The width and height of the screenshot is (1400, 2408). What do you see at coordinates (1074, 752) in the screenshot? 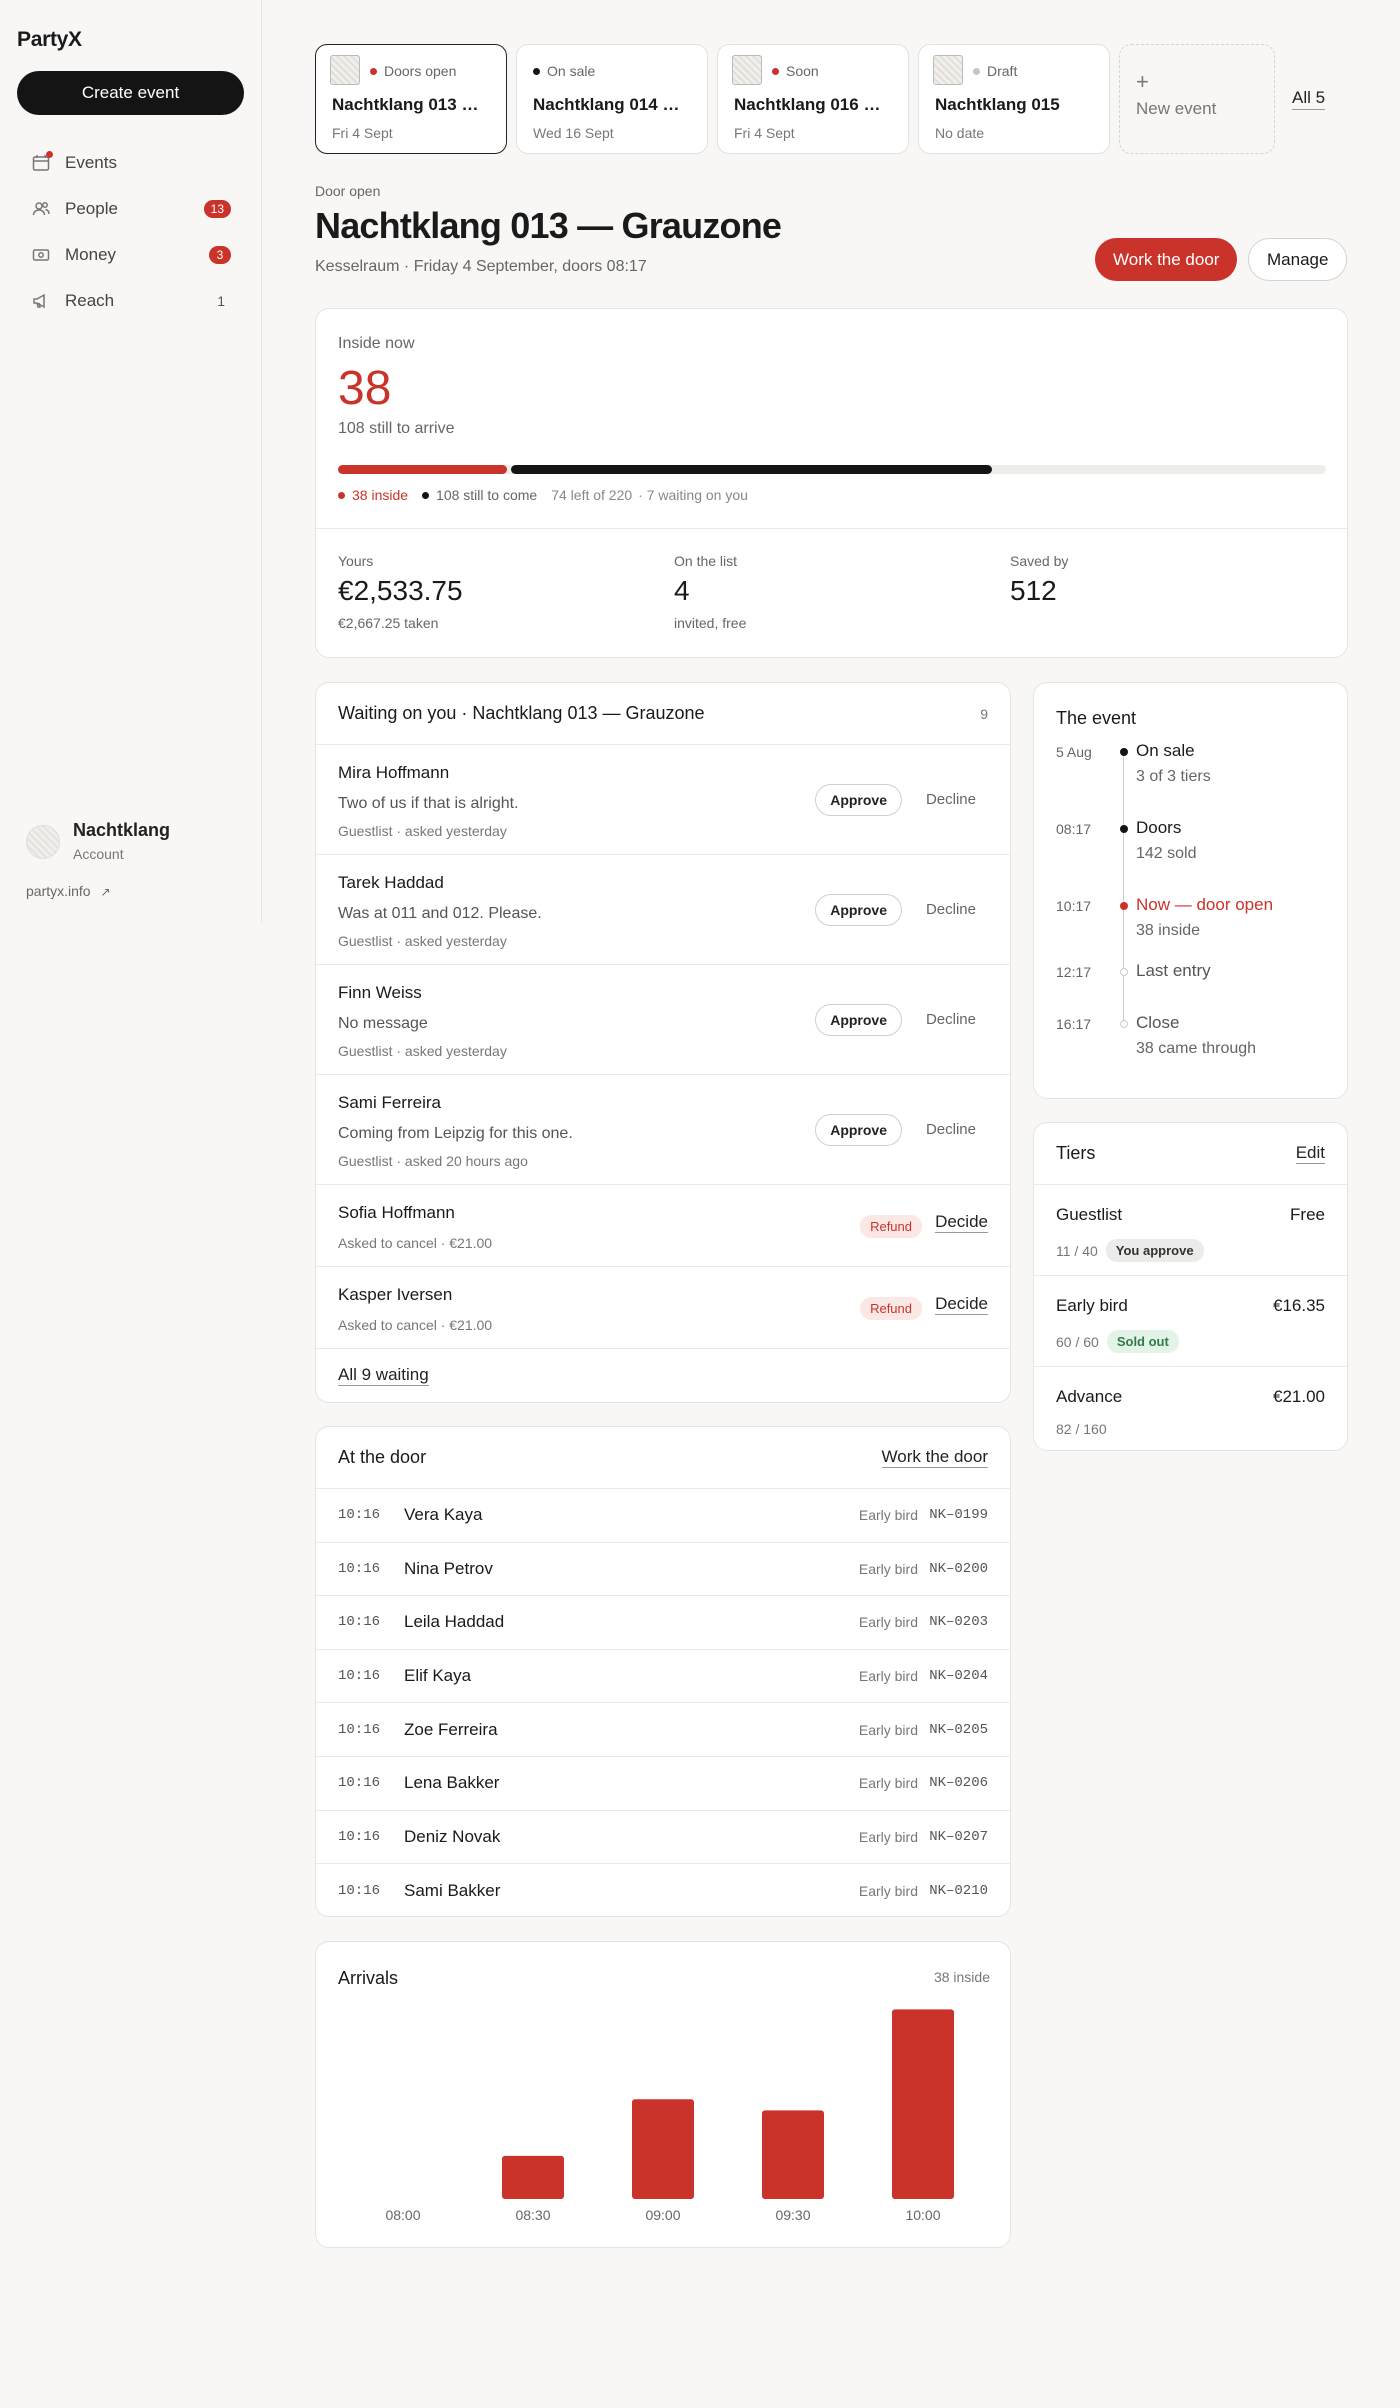
I see `timeline-time: 5 Aug` at bounding box center [1074, 752].